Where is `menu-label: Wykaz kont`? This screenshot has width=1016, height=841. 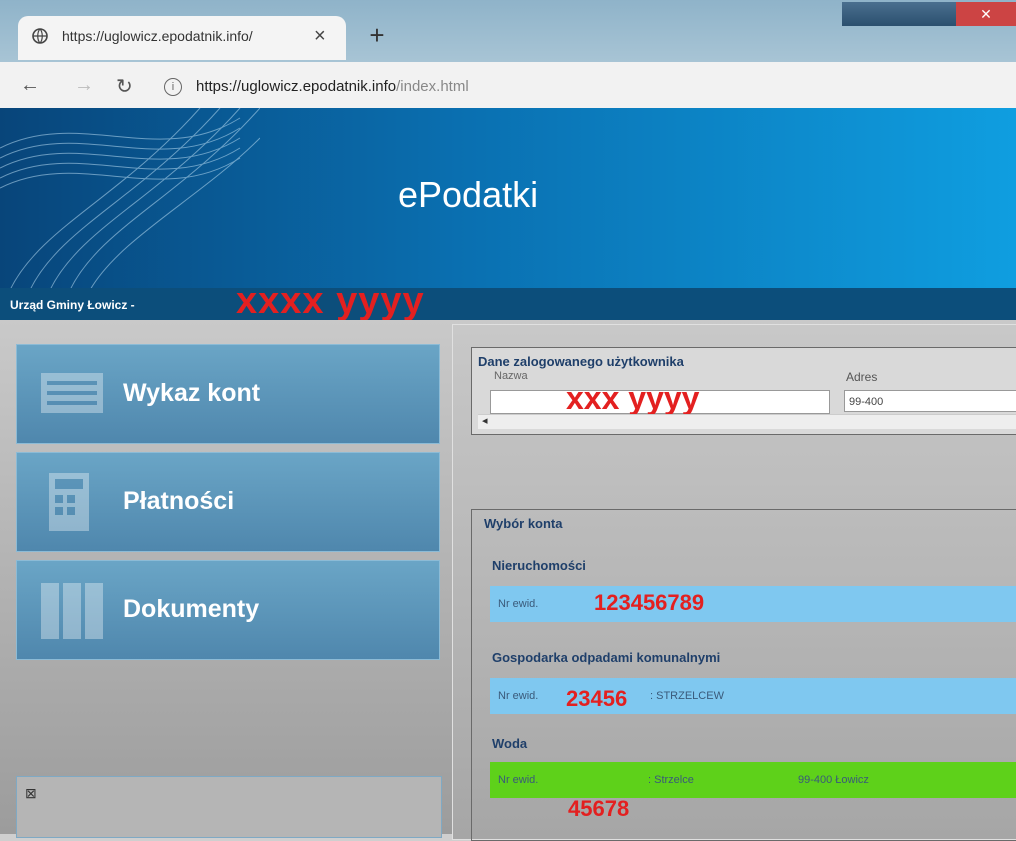 menu-label: Wykaz kont is located at coordinates (192, 393).